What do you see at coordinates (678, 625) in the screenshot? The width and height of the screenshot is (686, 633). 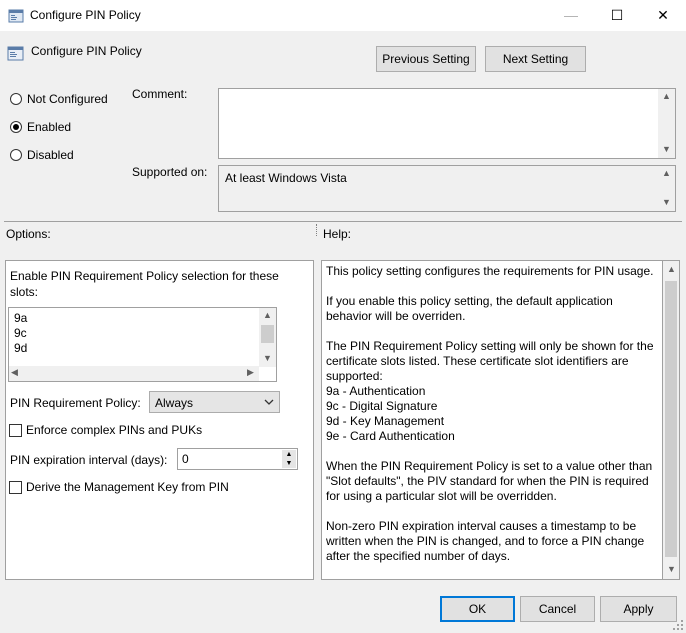 I see `resize-grip-icon` at bounding box center [678, 625].